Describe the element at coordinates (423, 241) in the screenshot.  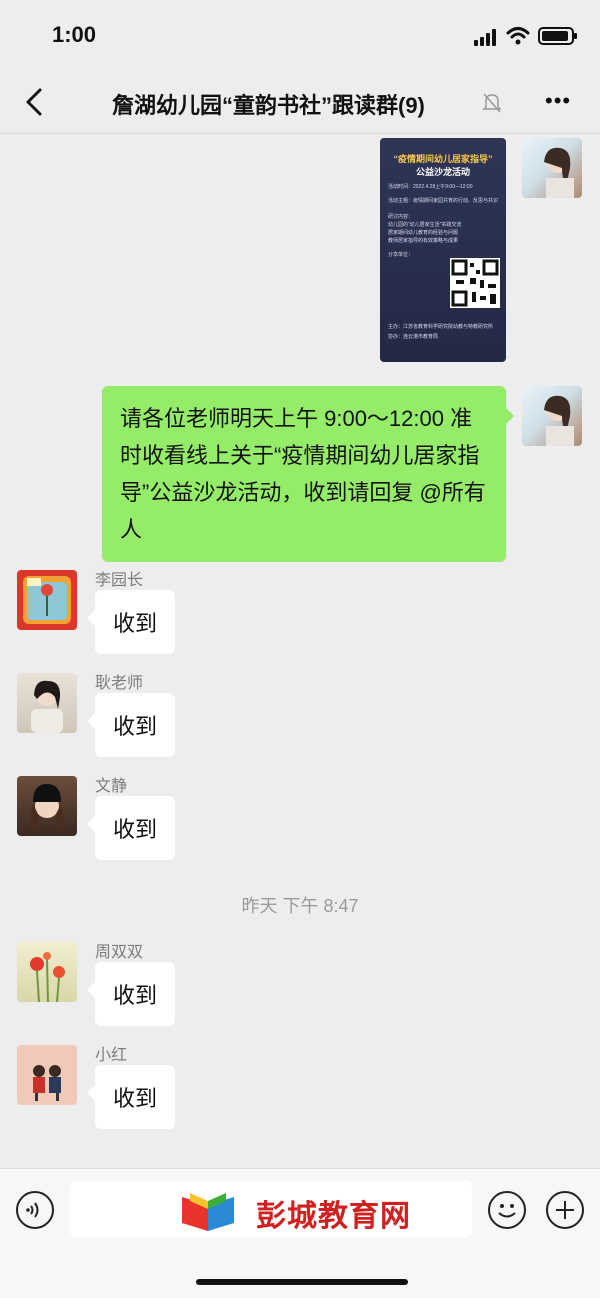
I see `poster-item: 教师居家指导的有效策略与成果` at that location.